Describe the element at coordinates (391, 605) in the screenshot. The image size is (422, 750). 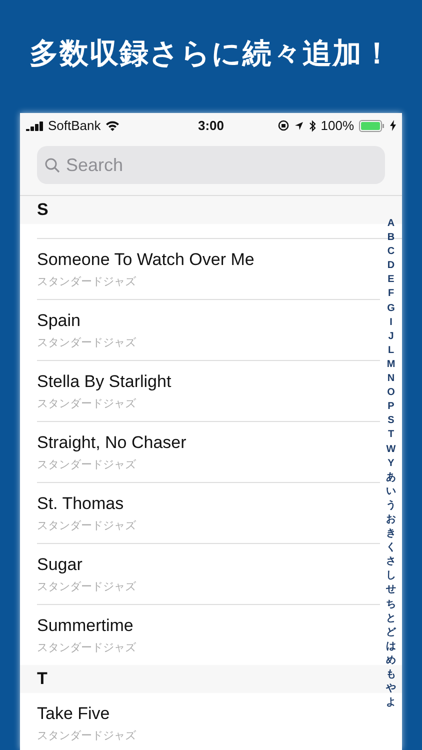
I see `index-letter: ち` at that location.